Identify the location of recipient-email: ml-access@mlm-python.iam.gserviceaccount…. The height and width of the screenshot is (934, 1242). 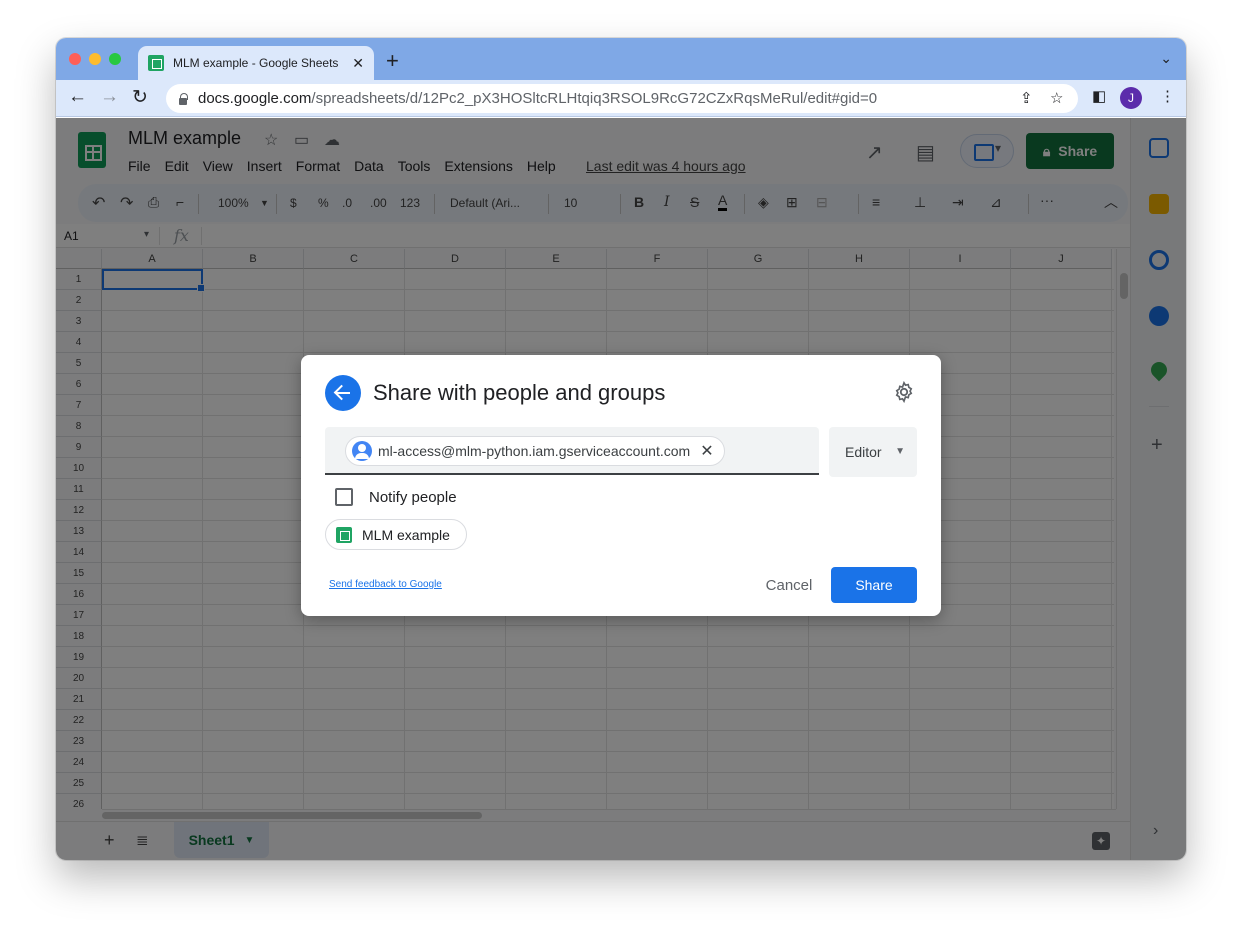
(534, 451).